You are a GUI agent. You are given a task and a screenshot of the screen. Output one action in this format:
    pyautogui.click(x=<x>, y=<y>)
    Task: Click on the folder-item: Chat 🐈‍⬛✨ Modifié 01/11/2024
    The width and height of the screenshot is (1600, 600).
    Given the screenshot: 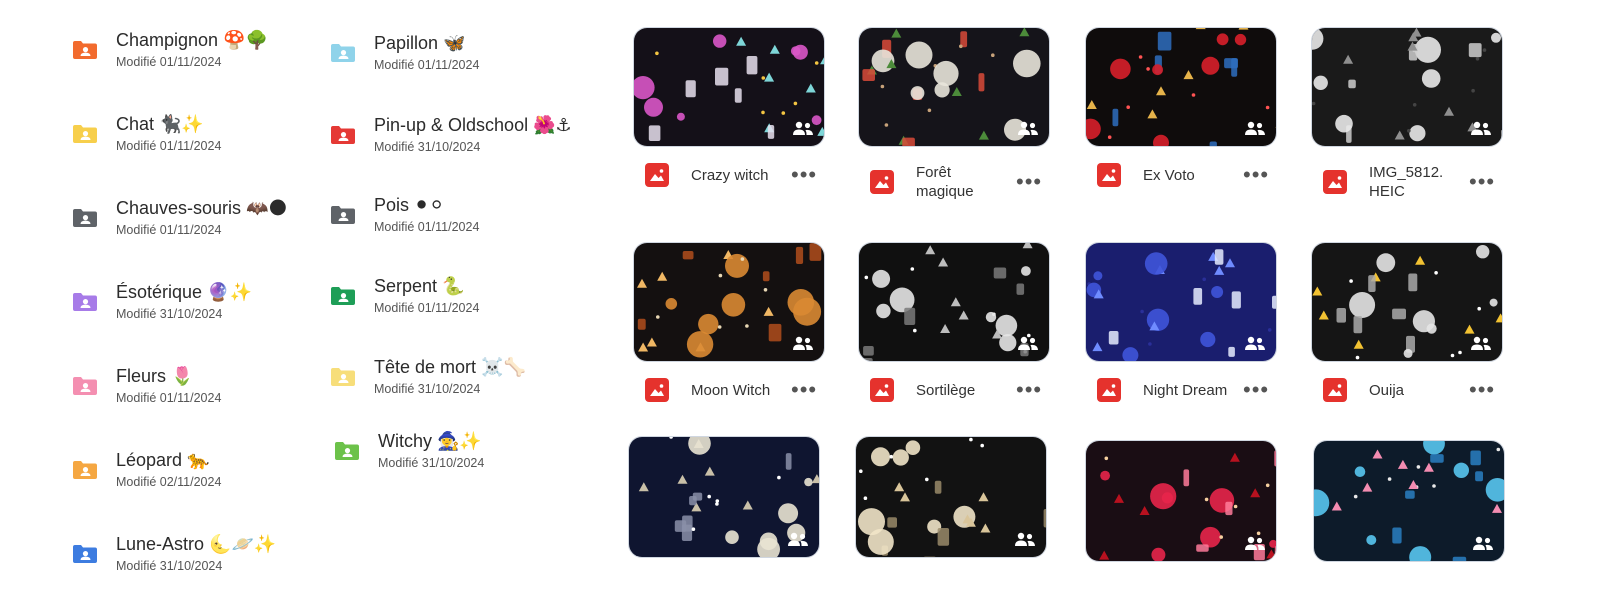 What is the action you would take?
    pyautogui.click(x=146, y=132)
    